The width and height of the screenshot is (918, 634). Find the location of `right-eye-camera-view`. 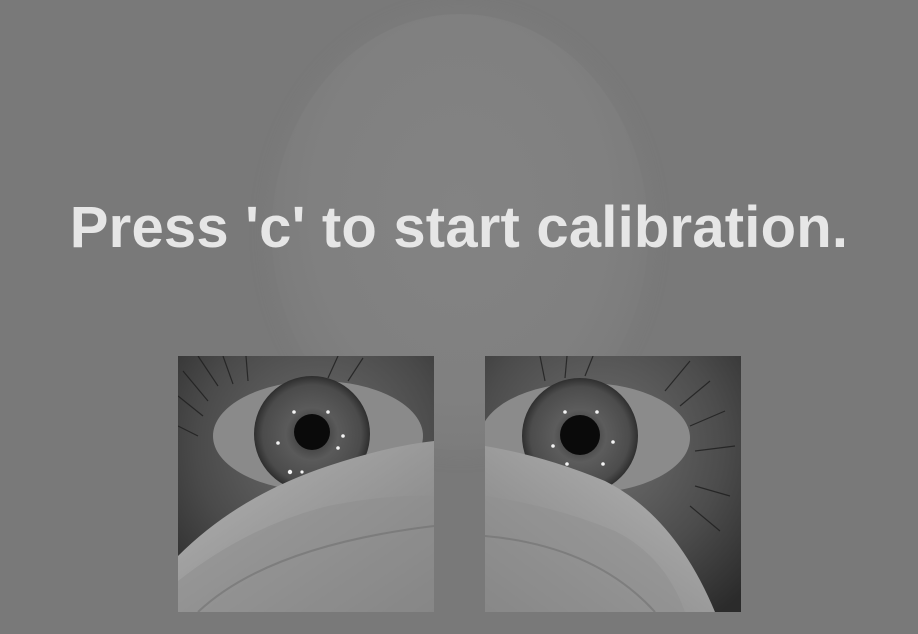

right-eye-camera-view is located at coordinates (613, 484).